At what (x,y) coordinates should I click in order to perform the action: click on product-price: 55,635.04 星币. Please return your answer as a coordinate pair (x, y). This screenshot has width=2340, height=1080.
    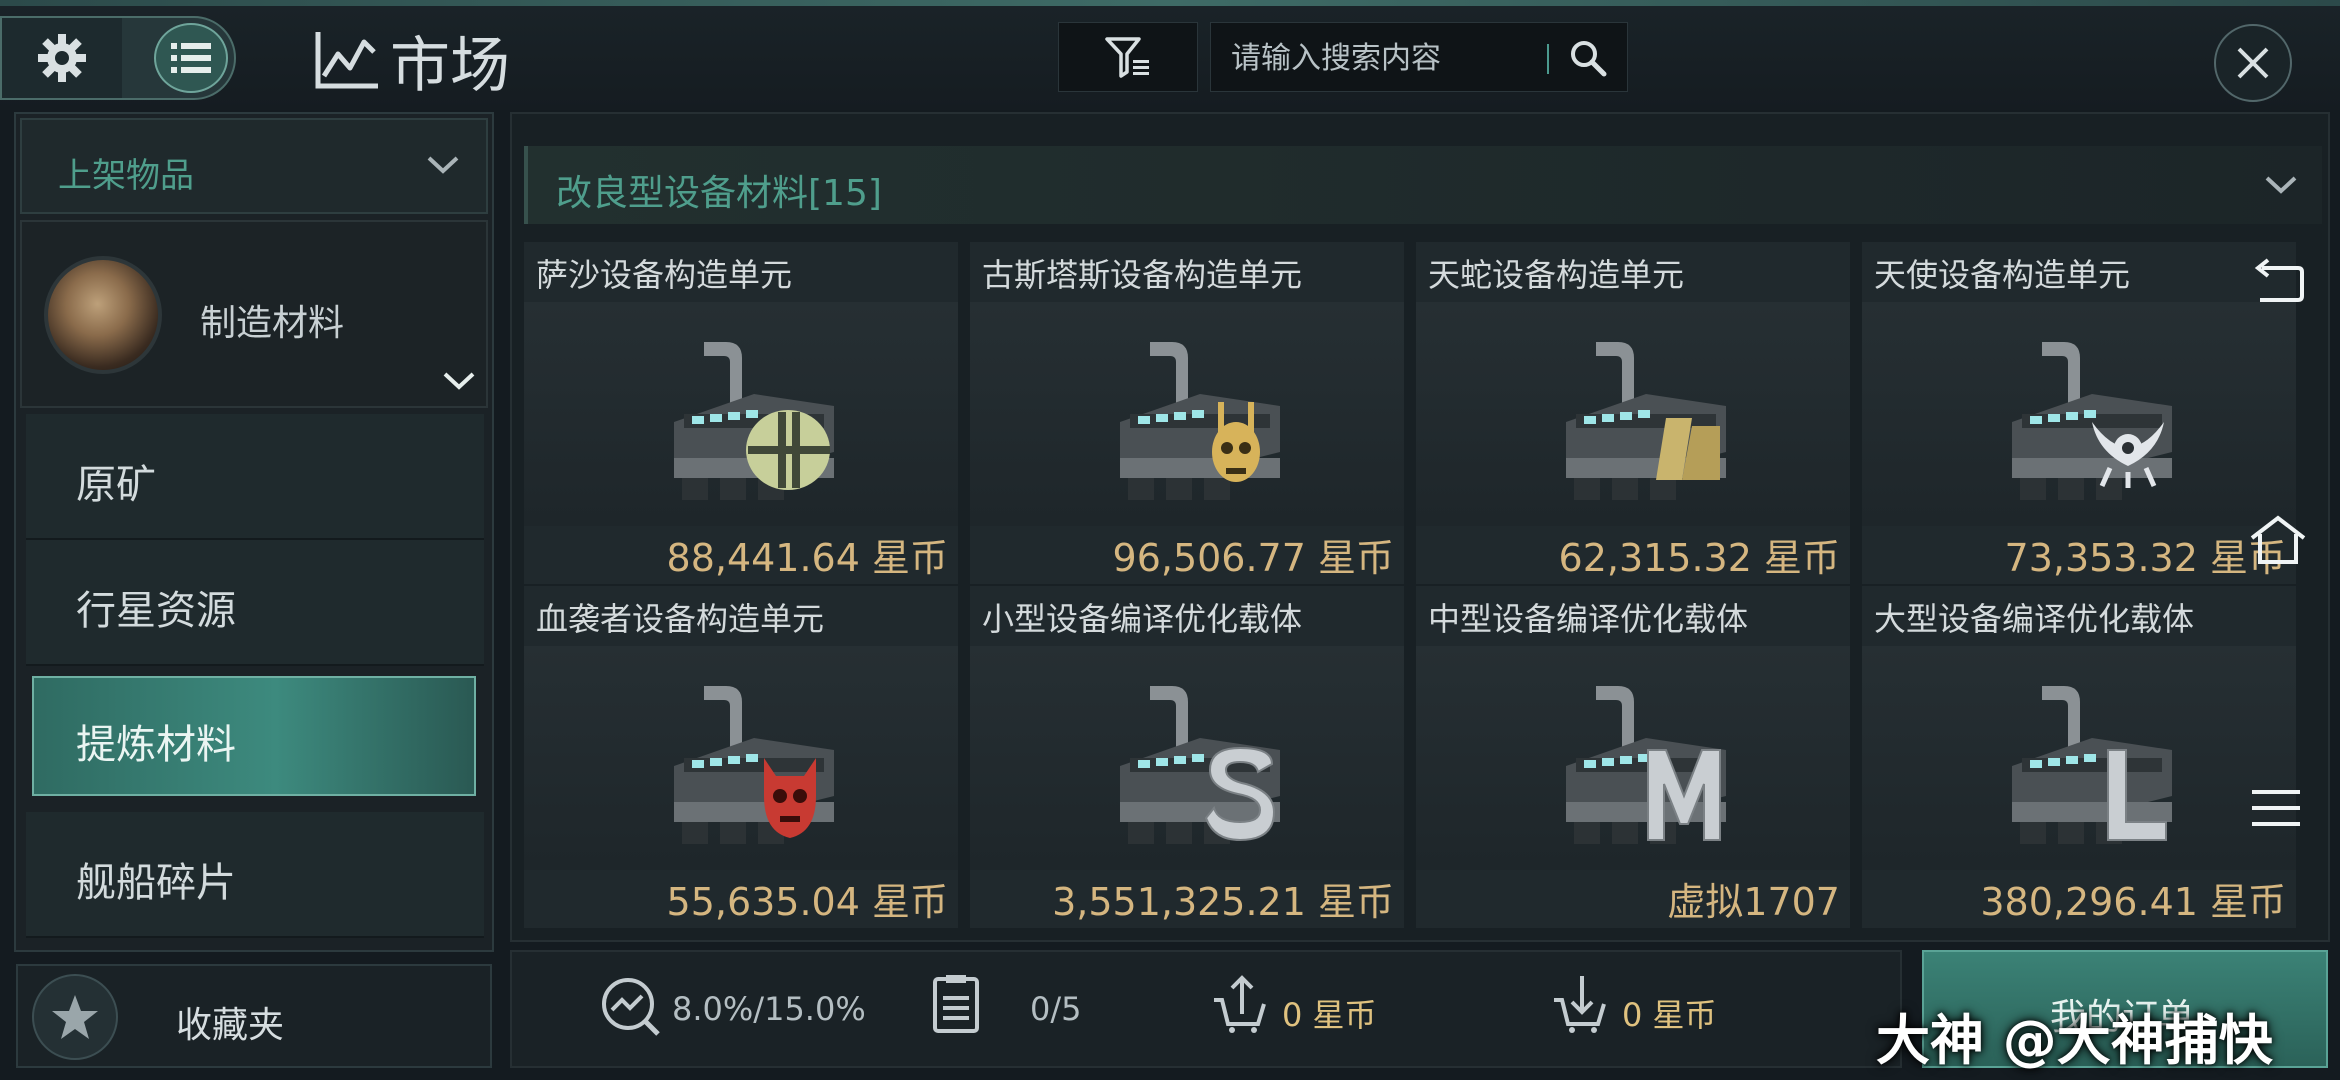
    Looking at the image, I should click on (807, 902).